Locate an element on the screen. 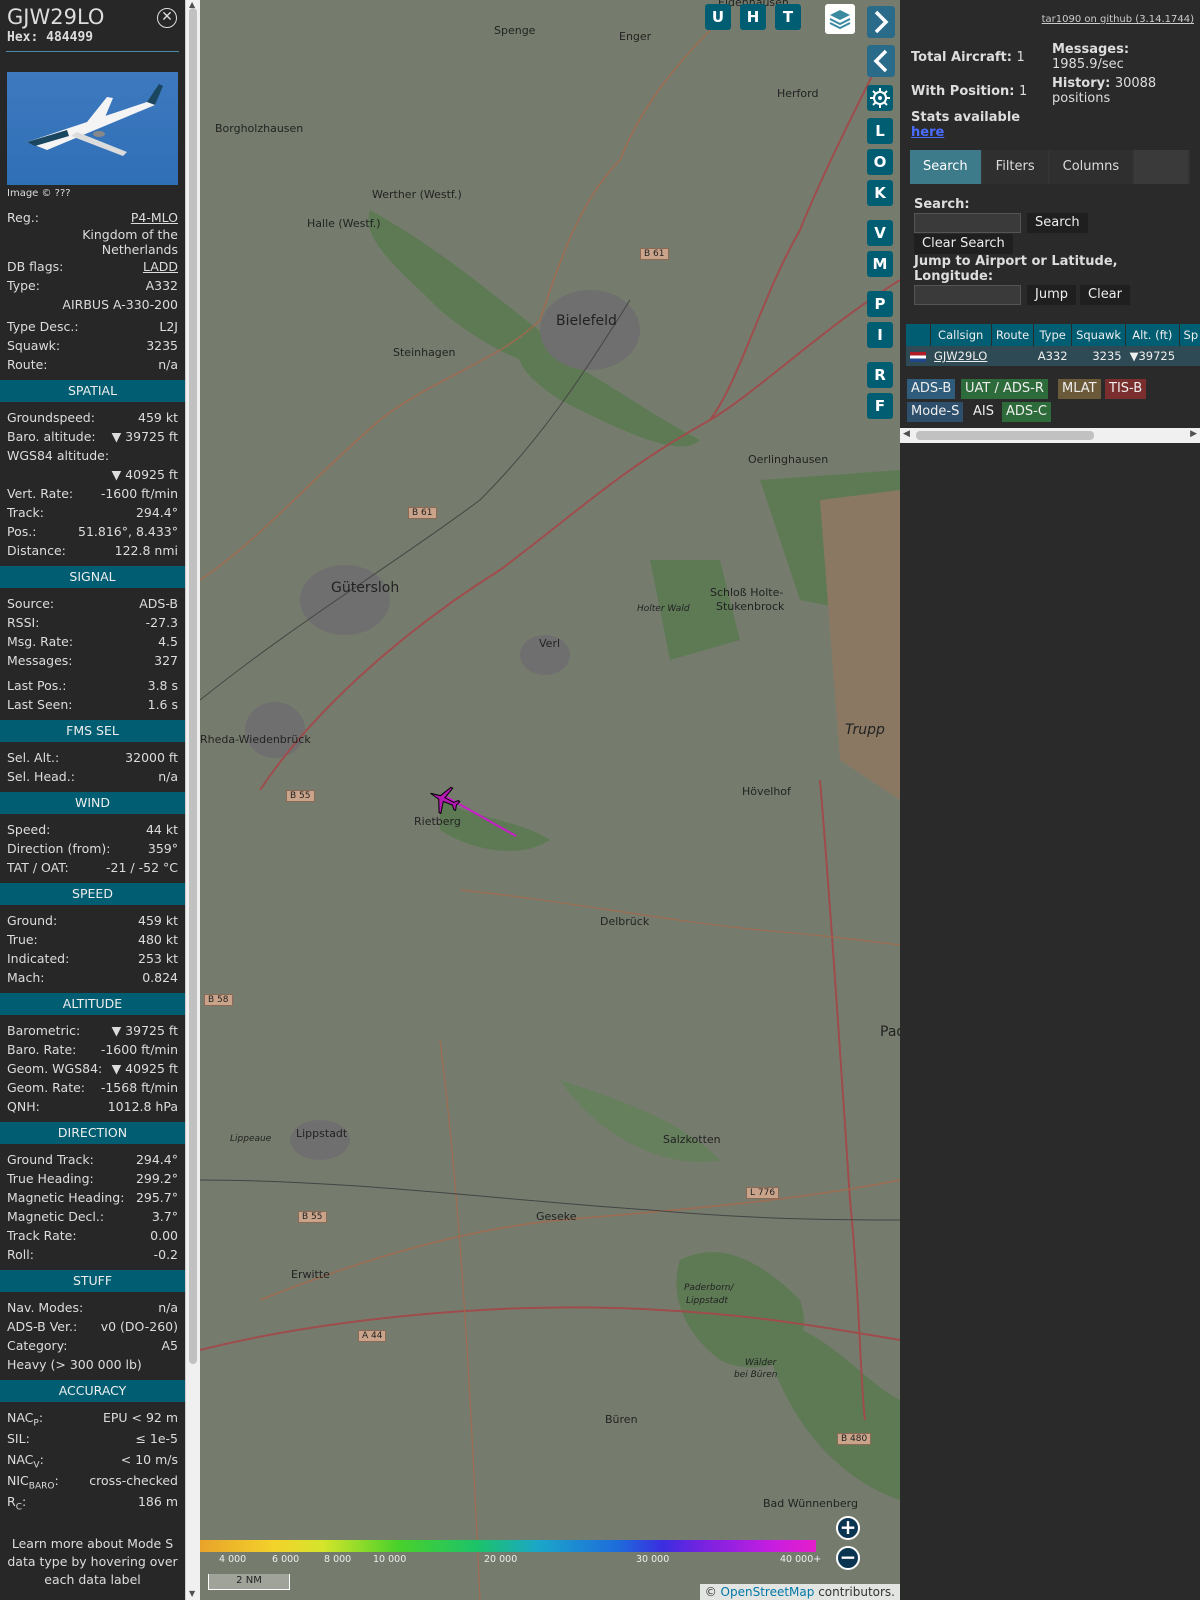 This screenshot has width=1200, height=1600. zoom-in-icon: + is located at coordinates (848, 1528).